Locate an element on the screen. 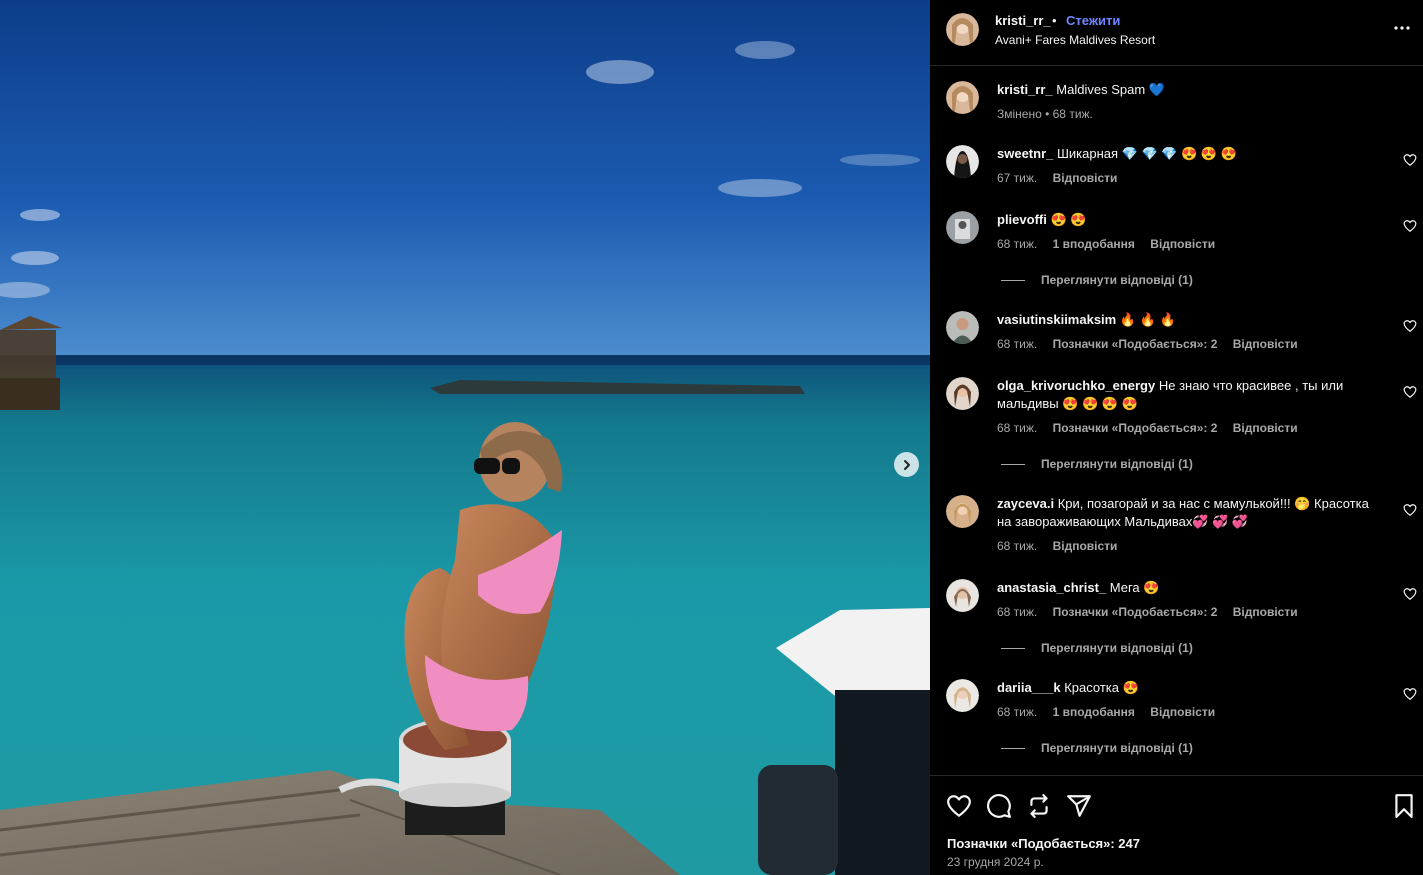  comment-text-line: anastasia_christ_ Мега 😍 is located at coordinates (1189, 588).